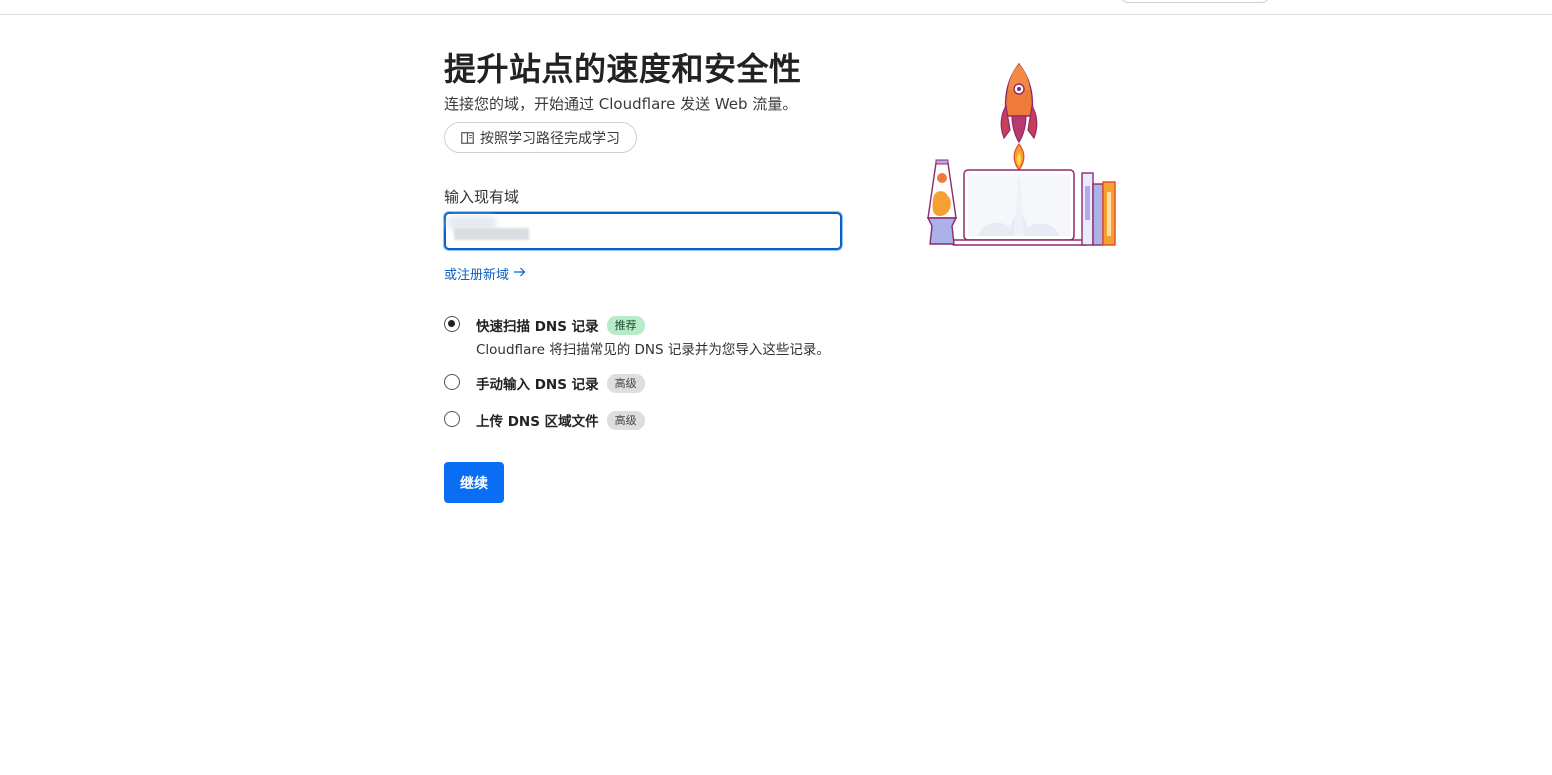 The width and height of the screenshot is (1552, 775). Describe the element at coordinates (467, 137) in the screenshot. I see `book-icon` at that location.